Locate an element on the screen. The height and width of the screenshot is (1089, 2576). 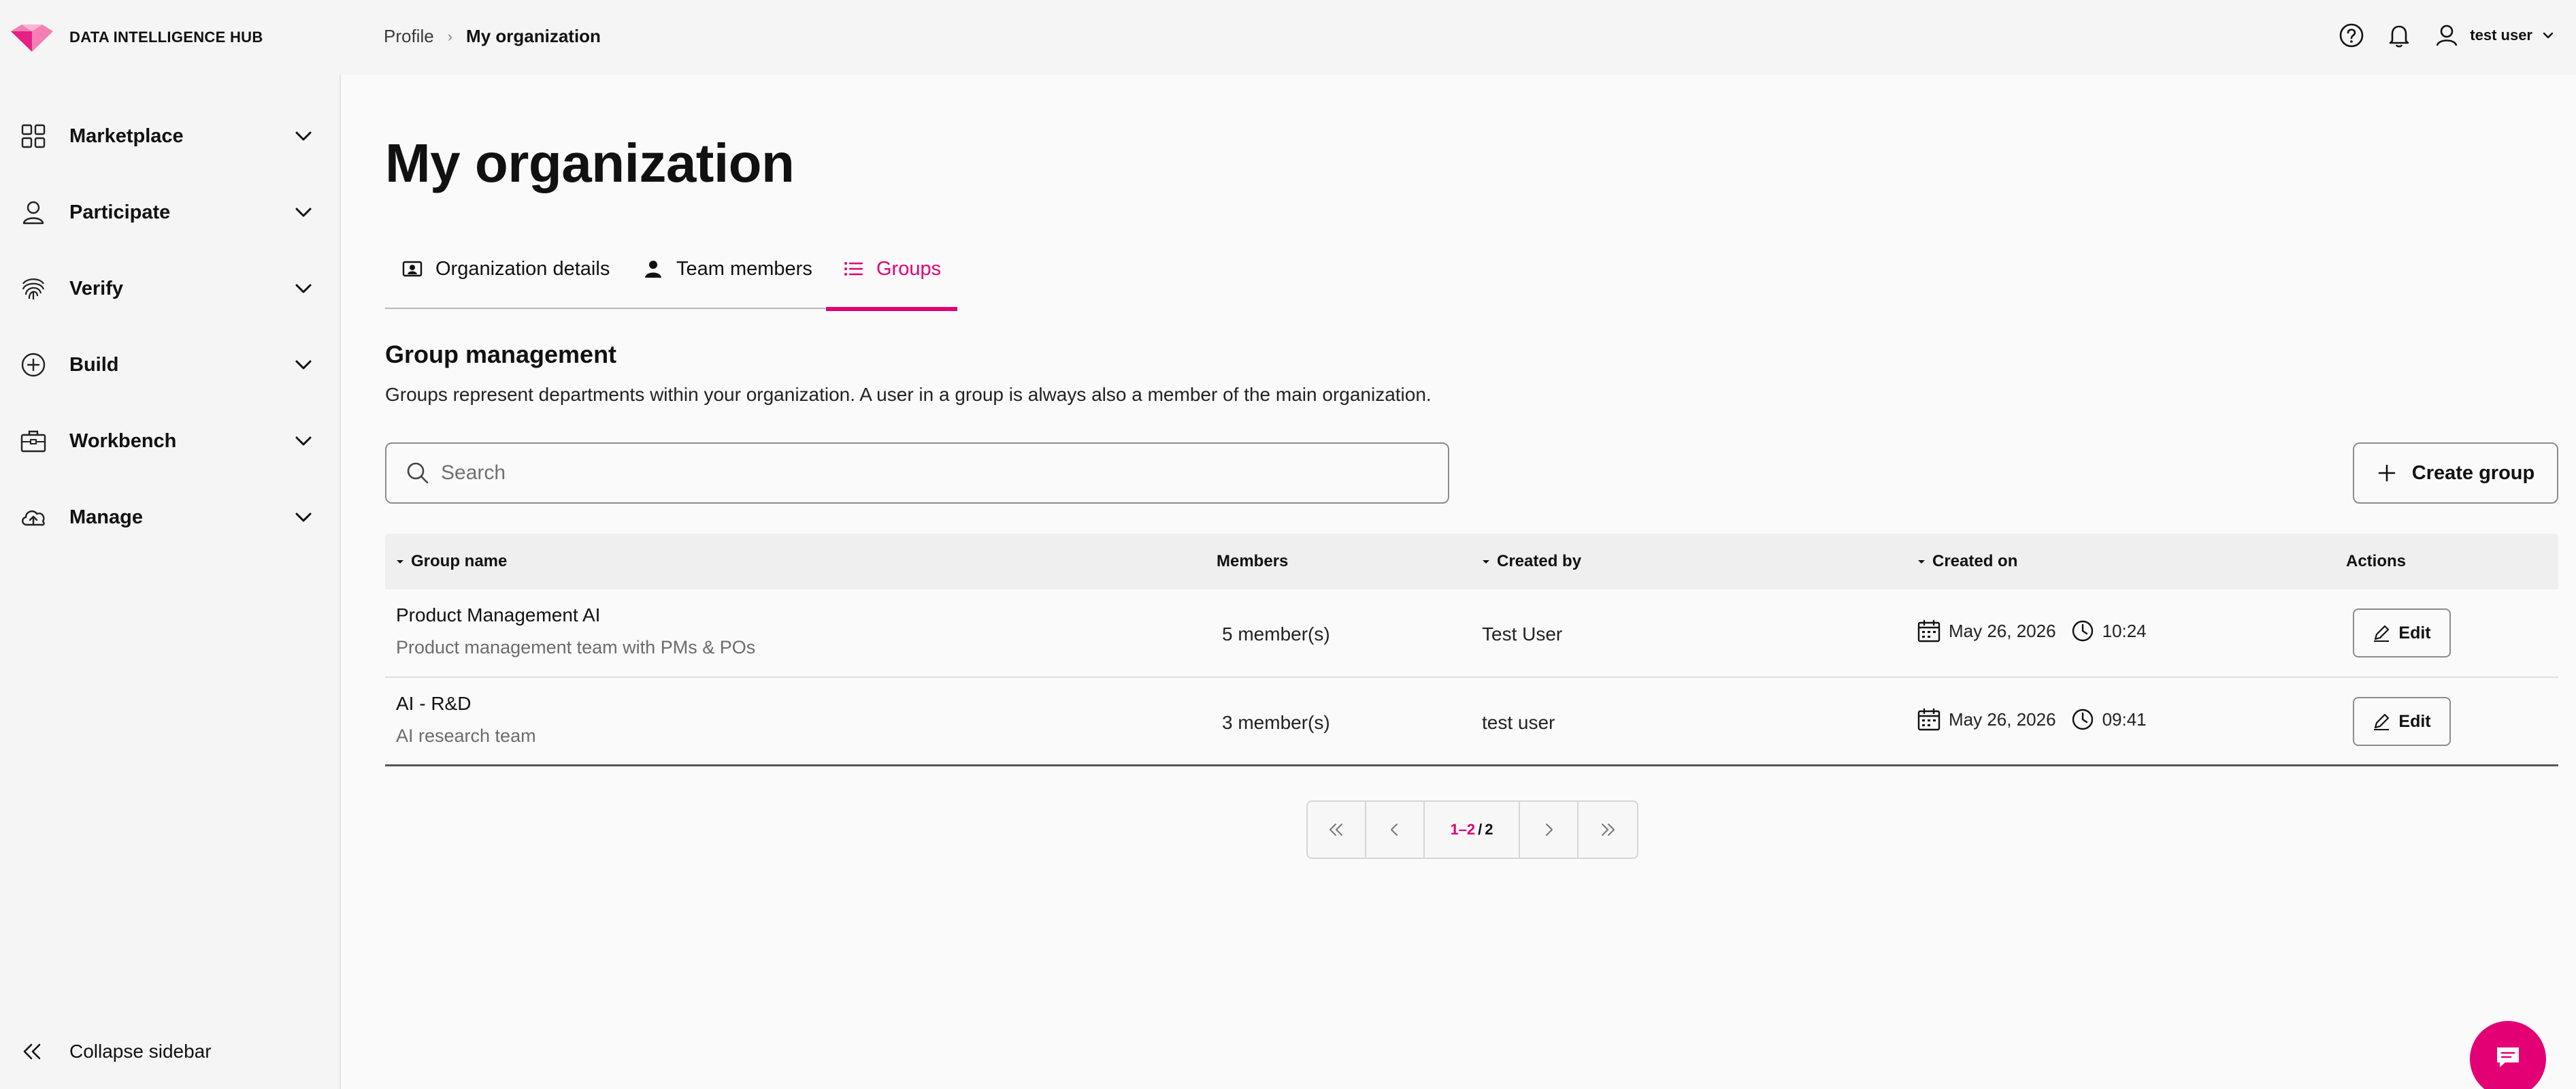
create-group-button: Create group is located at coordinates (2455, 473).